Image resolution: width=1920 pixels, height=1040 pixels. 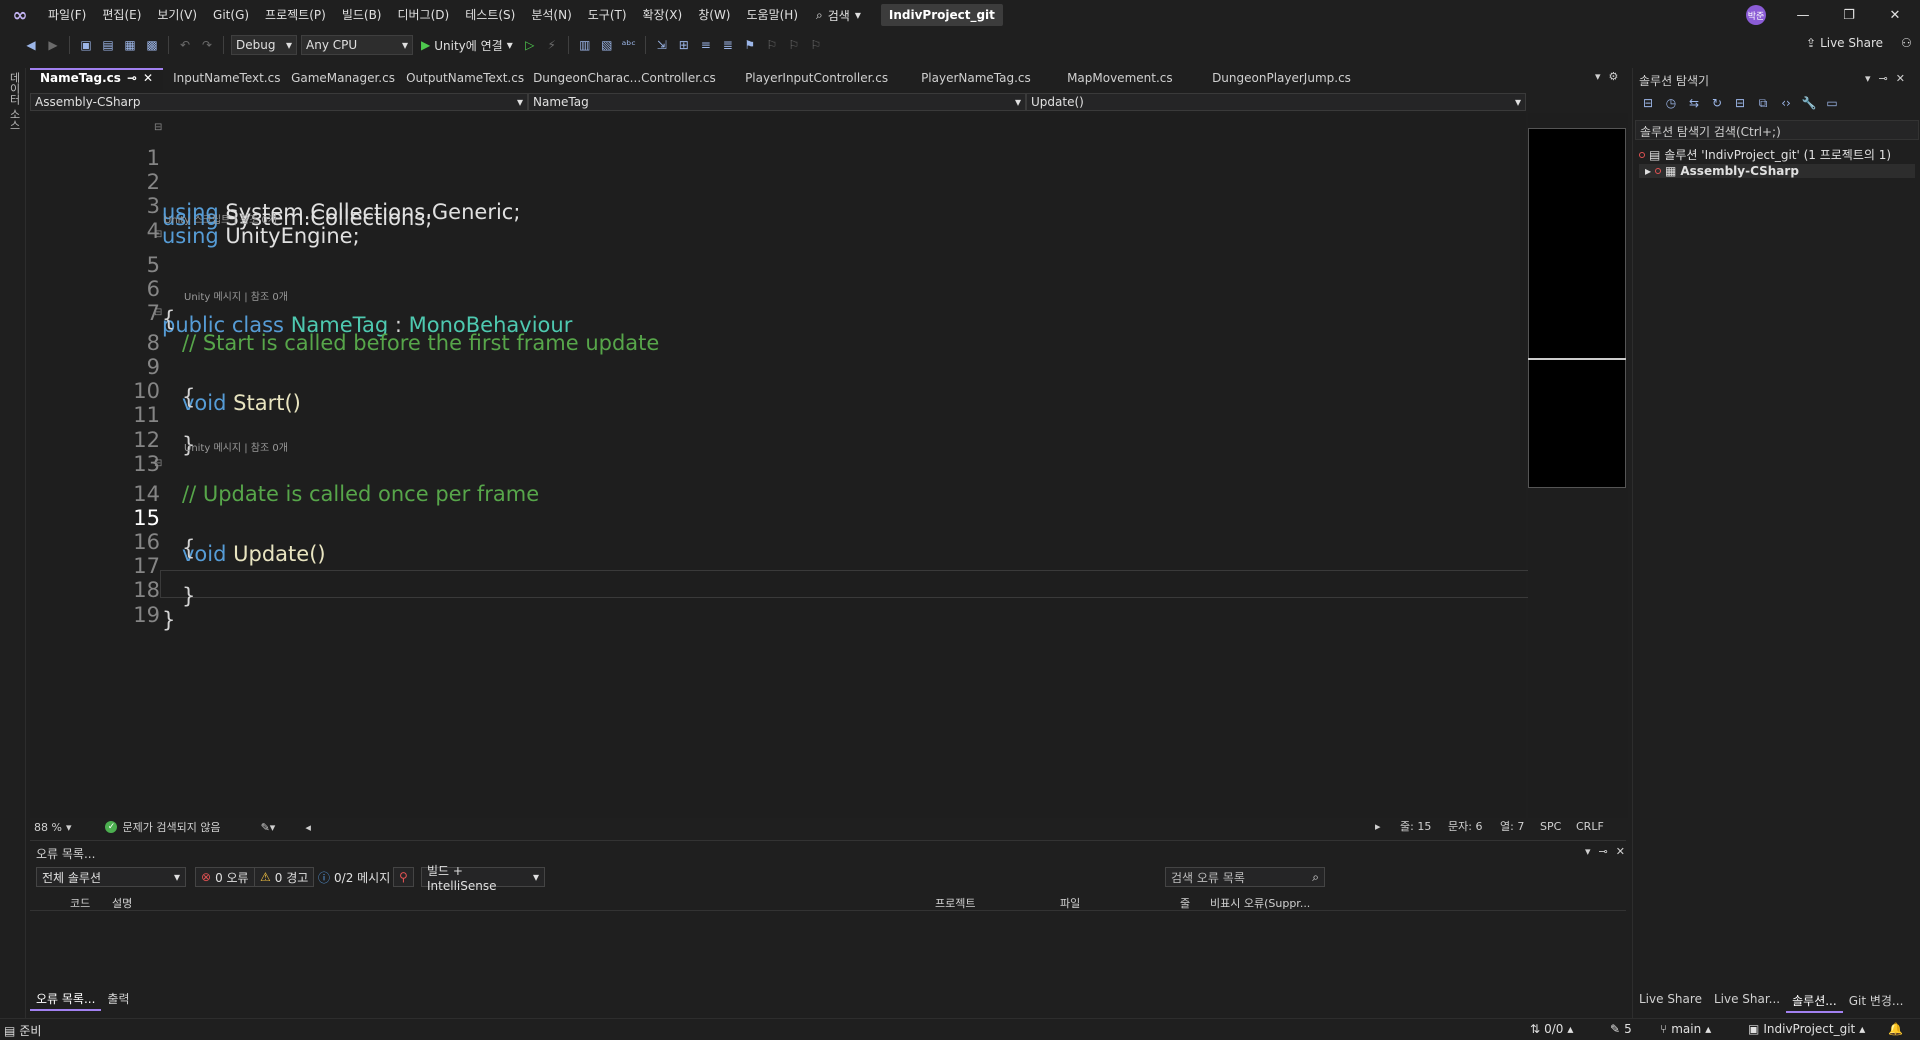 What do you see at coordinates (1292, 79) in the screenshot?
I see `tab-dungeonplayerjump: DungeonPlayerJump.cs` at bounding box center [1292, 79].